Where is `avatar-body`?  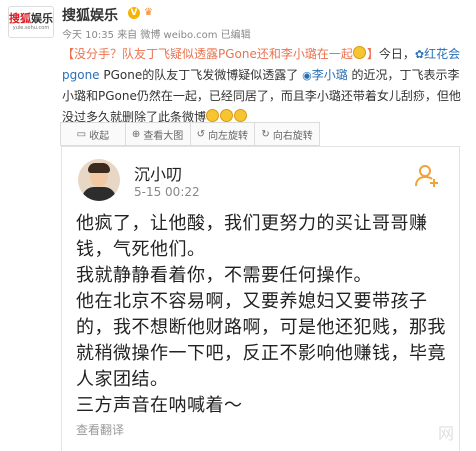
avatar-body is located at coordinates (99, 194).